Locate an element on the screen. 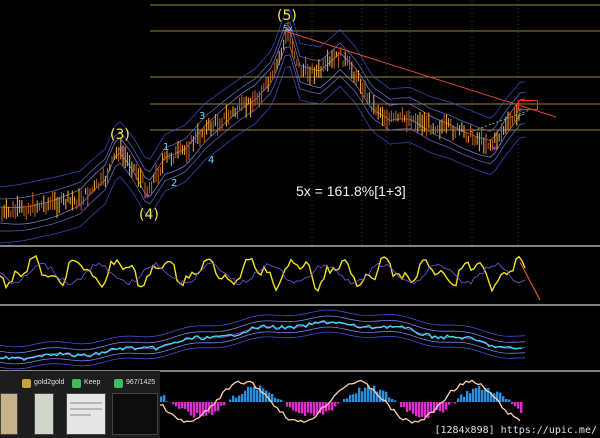  trend-indicator-panel is located at coordinates (300, 338).